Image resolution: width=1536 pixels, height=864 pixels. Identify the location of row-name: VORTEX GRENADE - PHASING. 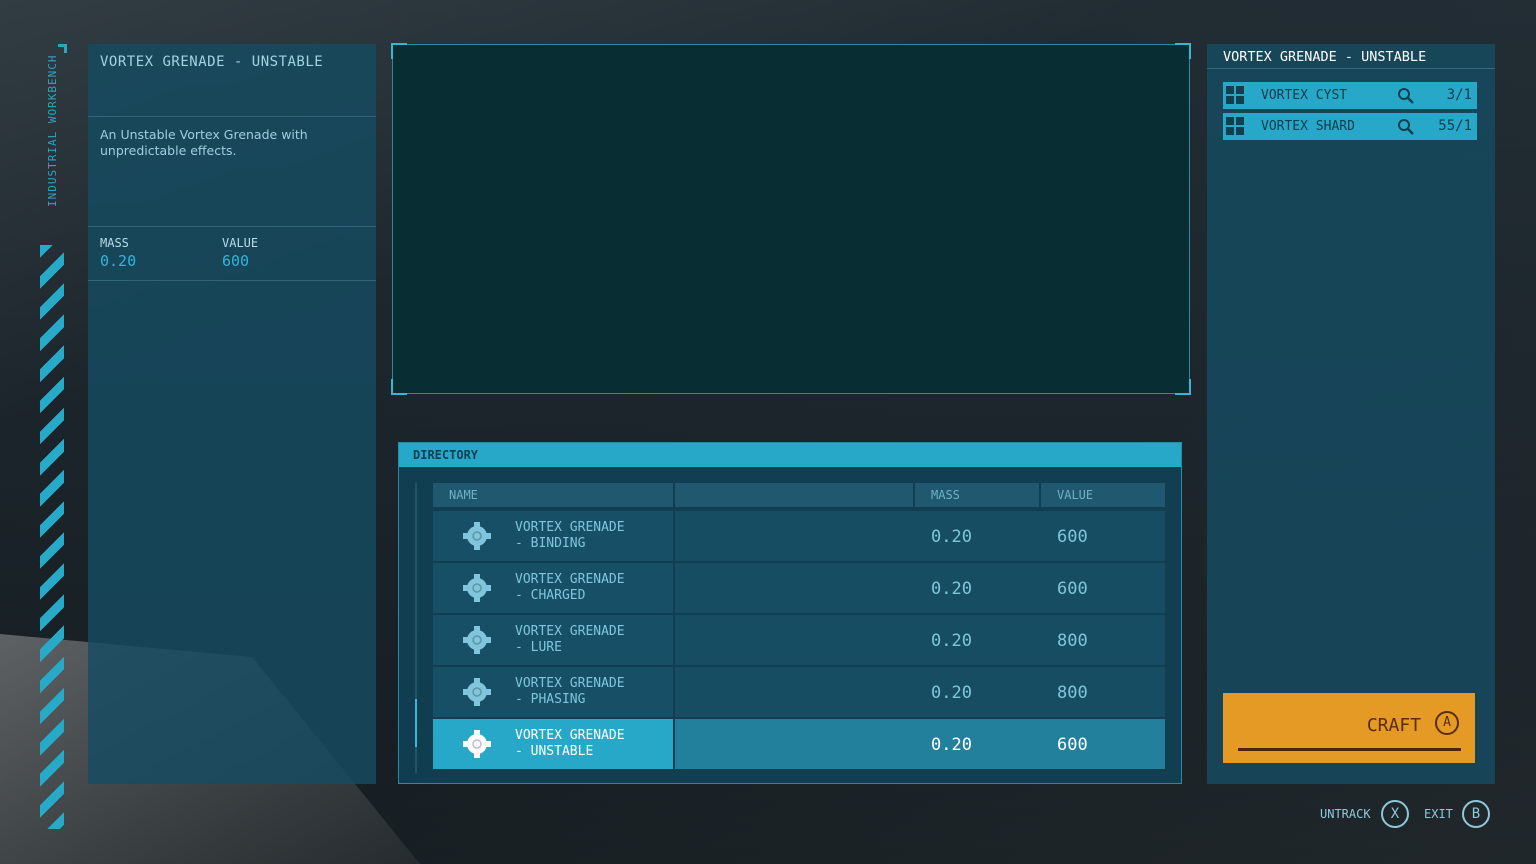
(570, 691).